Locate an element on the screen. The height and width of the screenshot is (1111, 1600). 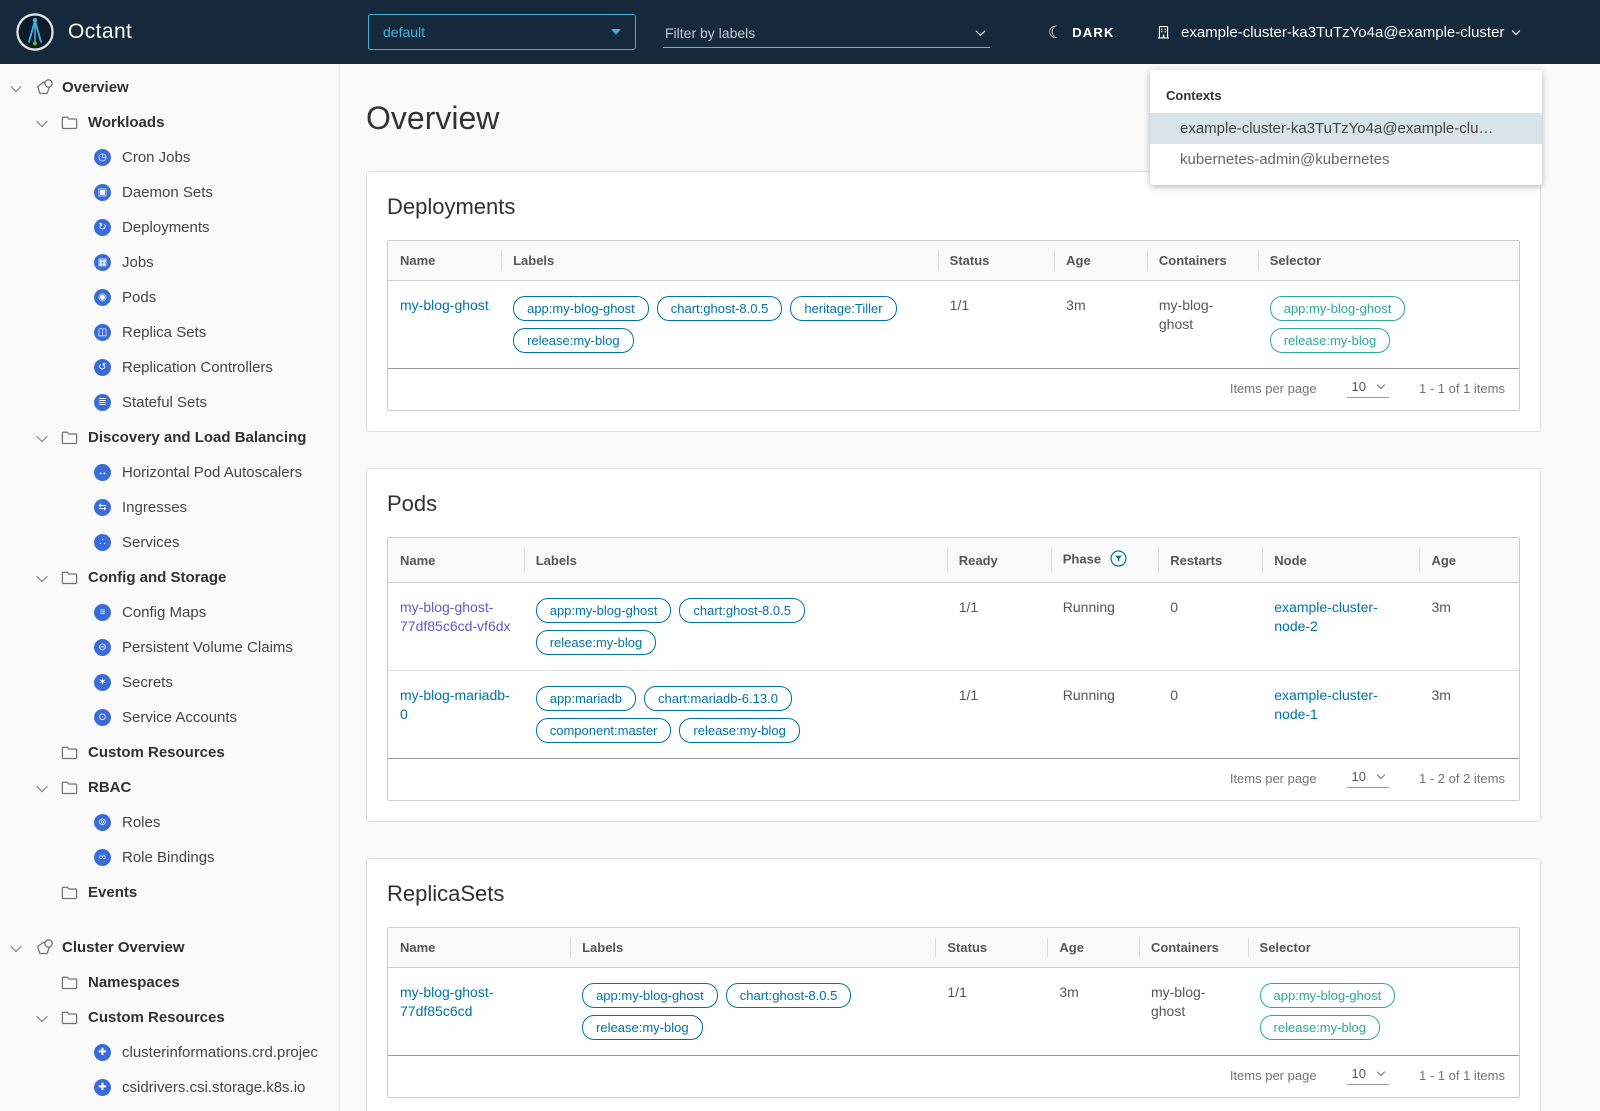
sidebar-item-services: ∴ Services is located at coordinates (169, 542).